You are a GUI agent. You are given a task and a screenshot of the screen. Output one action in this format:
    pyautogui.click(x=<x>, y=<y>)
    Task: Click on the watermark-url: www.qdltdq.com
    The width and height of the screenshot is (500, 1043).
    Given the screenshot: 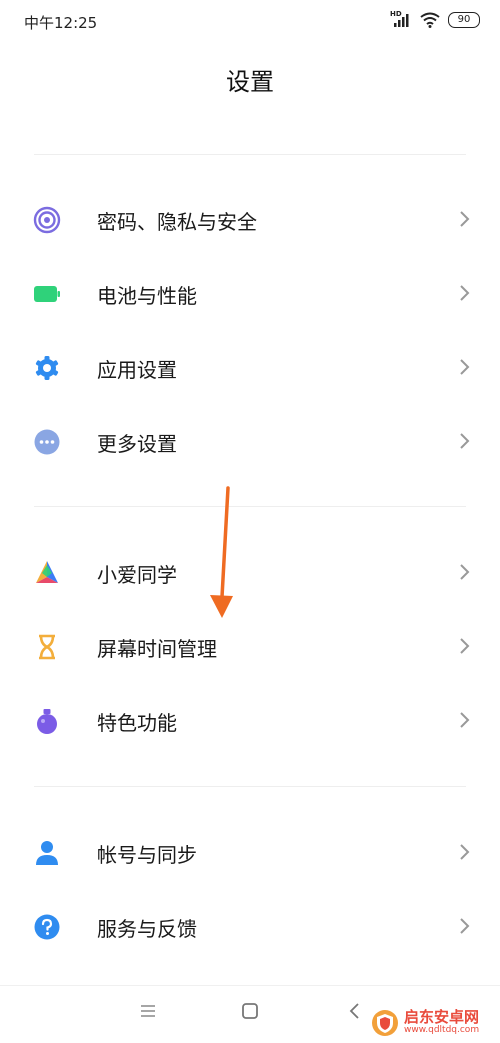 What is the action you would take?
    pyautogui.click(x=442, y=1029)
    